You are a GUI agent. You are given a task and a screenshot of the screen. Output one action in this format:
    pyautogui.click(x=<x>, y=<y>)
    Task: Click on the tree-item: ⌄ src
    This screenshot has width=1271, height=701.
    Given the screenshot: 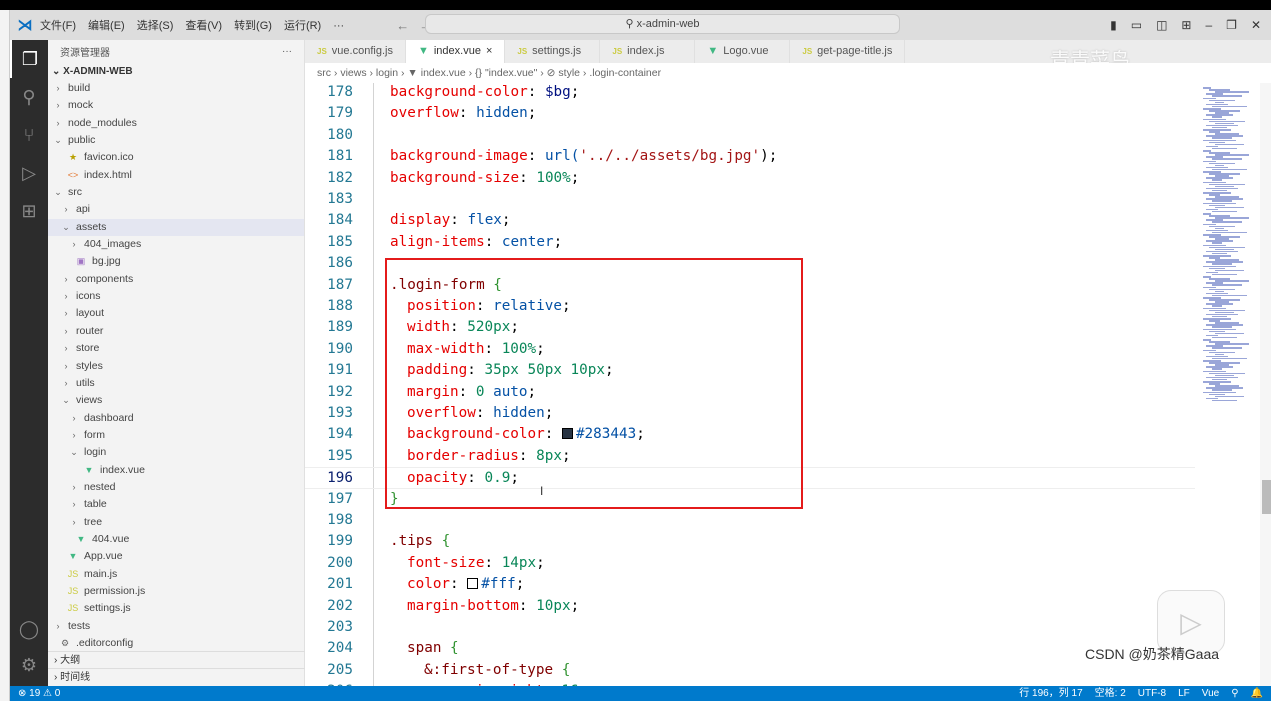 What is the action you would take?
    pyautogui.click(x=176, y=192)
    